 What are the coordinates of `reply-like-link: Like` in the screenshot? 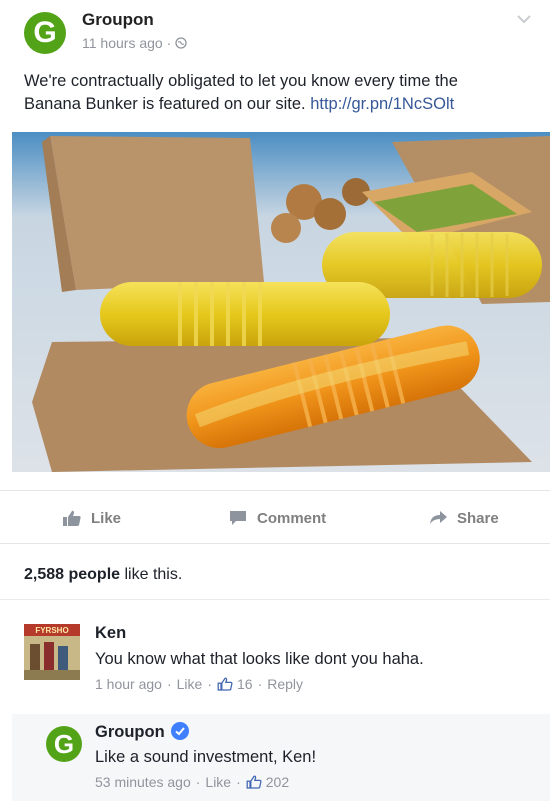 It's located at (218, 782).